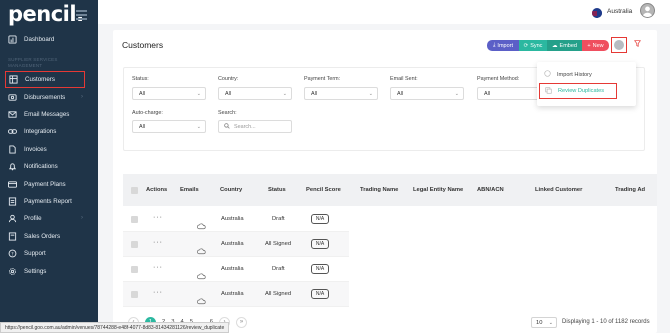 Image resolution: width=670 pixels, height=333 pixels. I want to click on payment-term-filter-value: All, so click(314, 93).